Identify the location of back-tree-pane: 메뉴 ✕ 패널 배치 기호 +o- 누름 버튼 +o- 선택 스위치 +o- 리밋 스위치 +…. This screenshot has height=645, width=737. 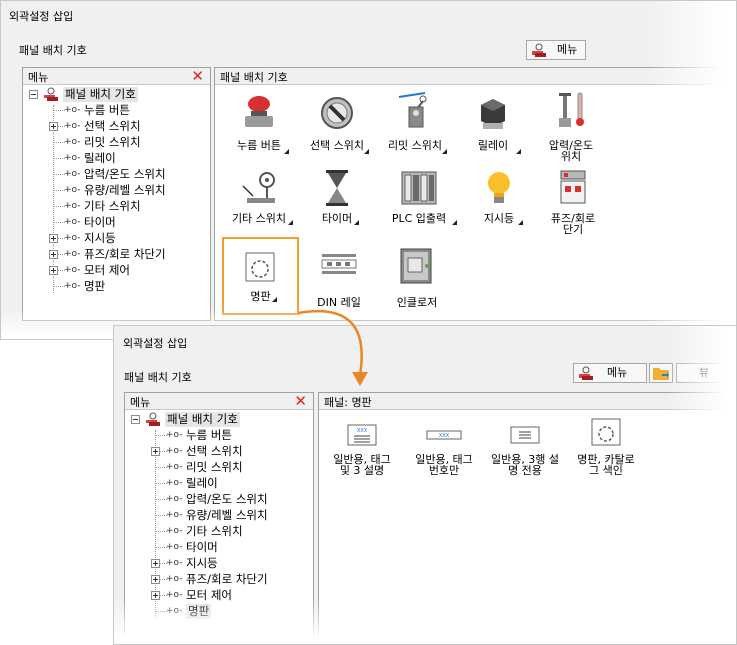
(116, 194).